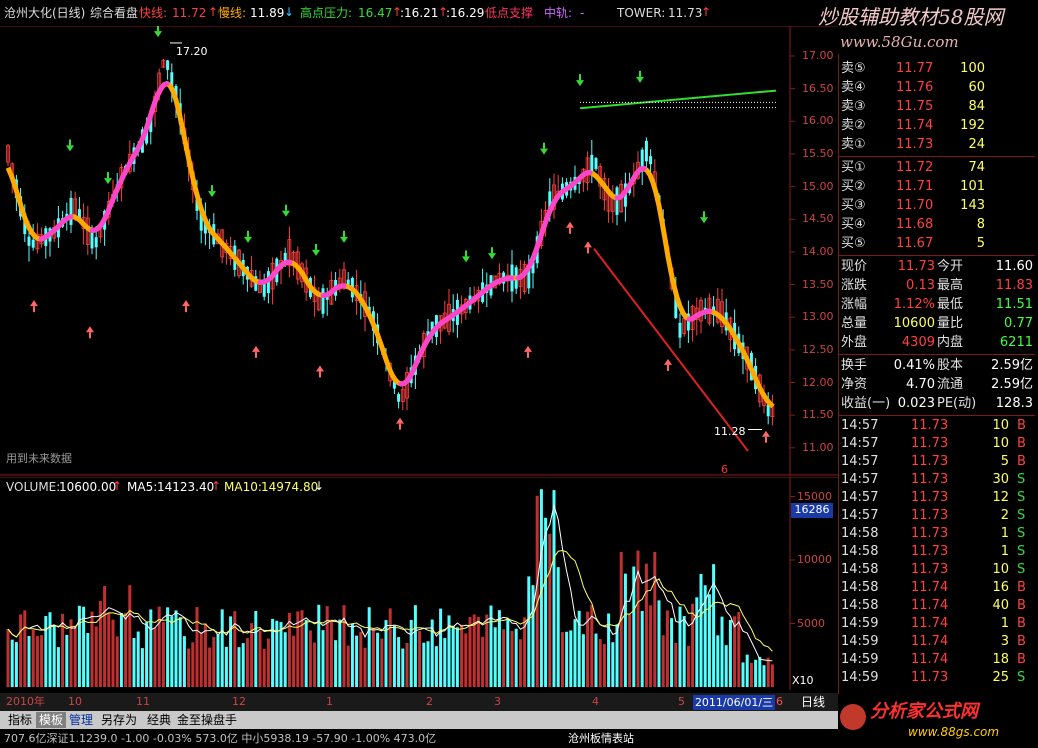 The width and height of the screenshot is (1038, 748). I want to click on quote-row: 换手 0.41% 股本 2.59亿, so click(937, 366).